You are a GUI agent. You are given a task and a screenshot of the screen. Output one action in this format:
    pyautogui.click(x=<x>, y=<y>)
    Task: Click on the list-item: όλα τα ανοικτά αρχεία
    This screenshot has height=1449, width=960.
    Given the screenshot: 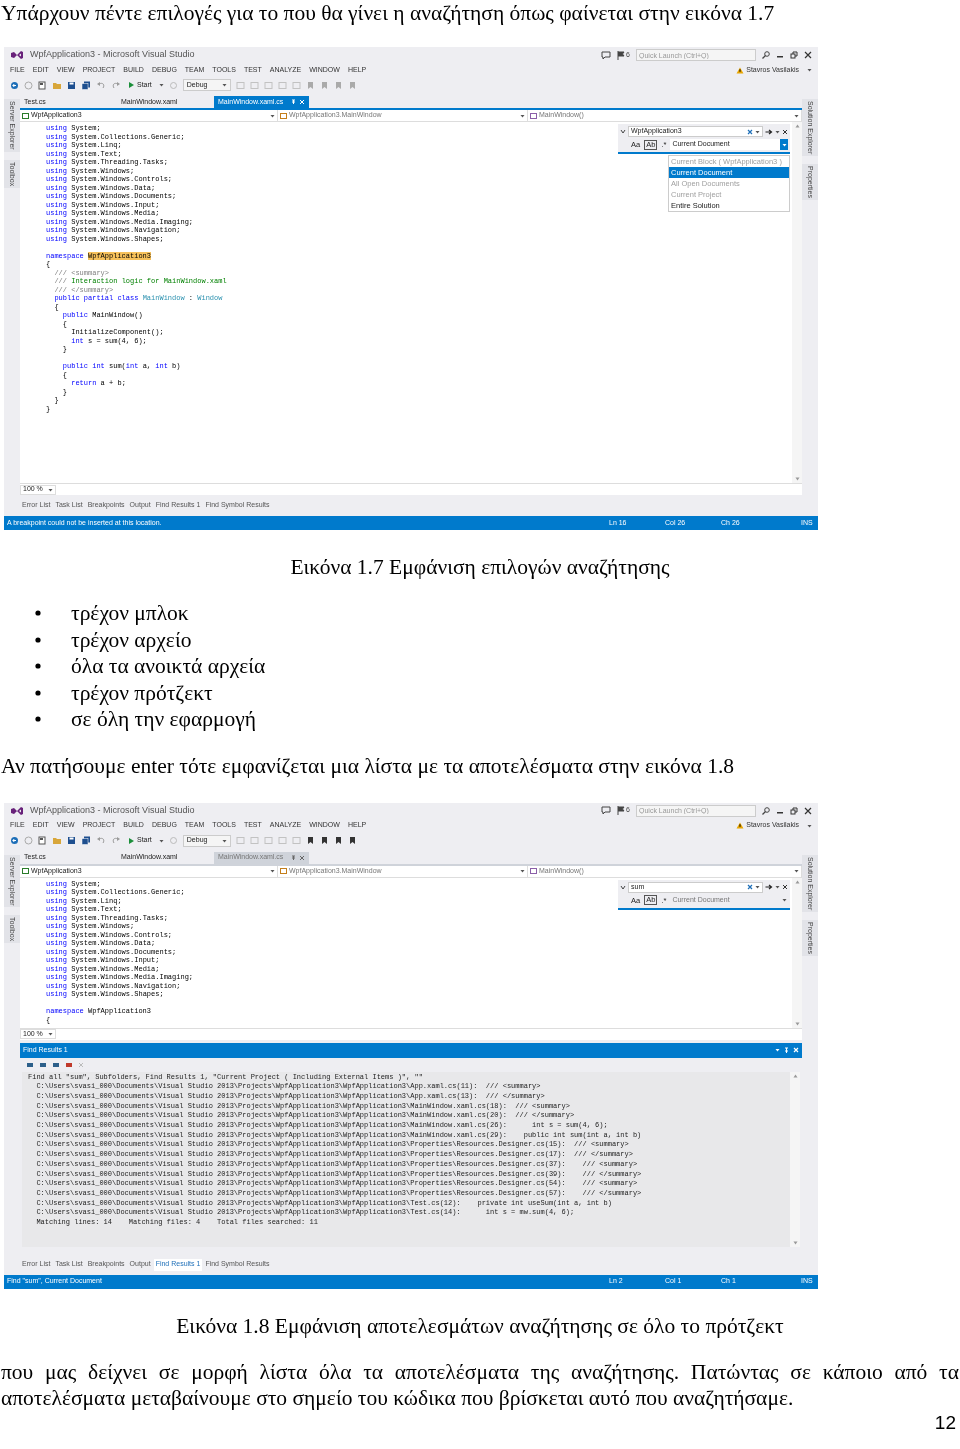 What is the action you would take?
    pyautogui.click(x=168, y=666)
    